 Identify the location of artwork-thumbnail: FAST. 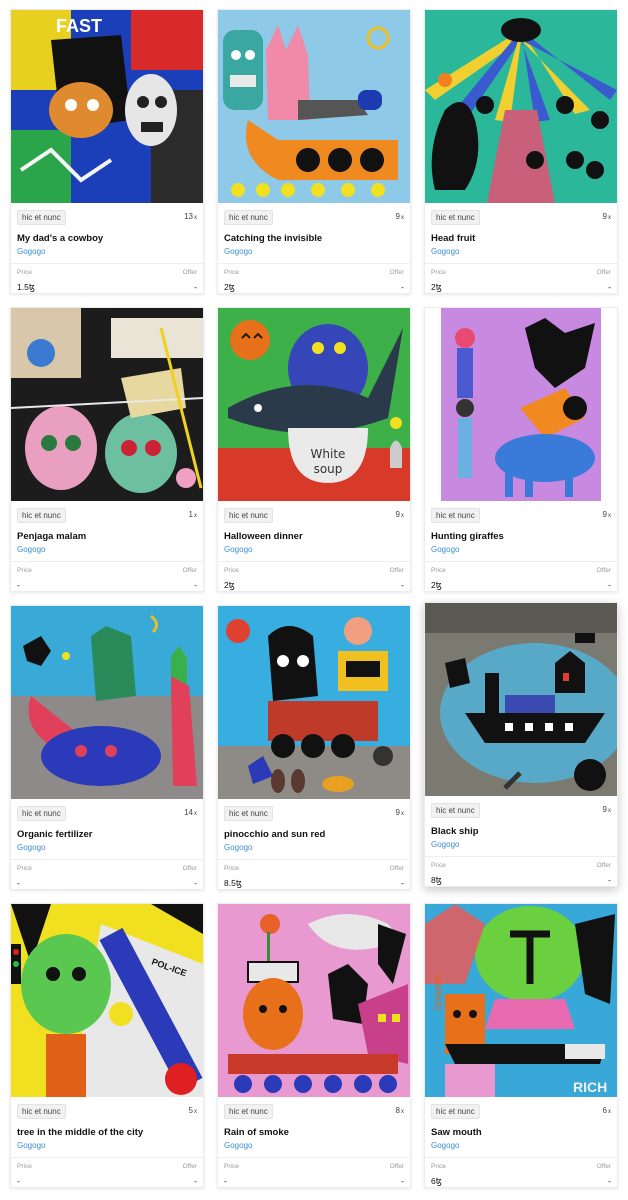
(107, 106).